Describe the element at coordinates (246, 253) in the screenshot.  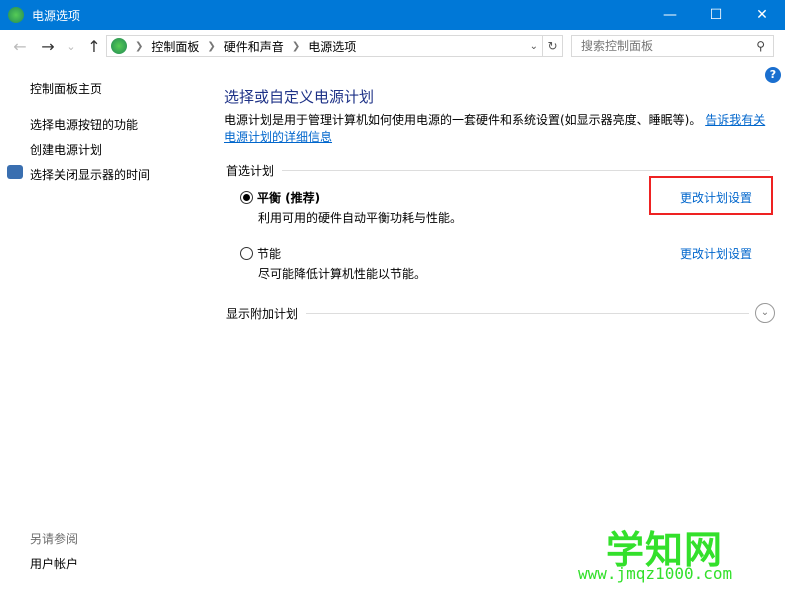
I see `plan-power-saver-radio` at that location.